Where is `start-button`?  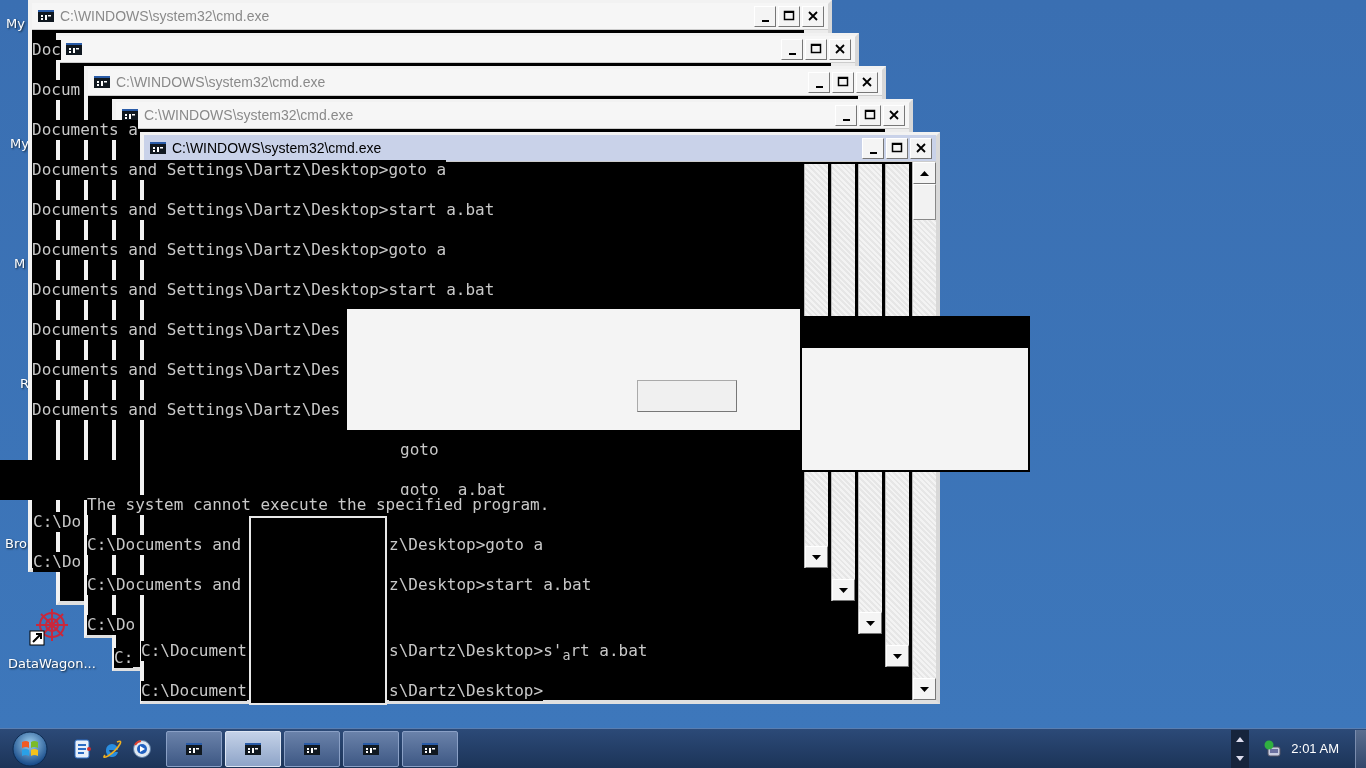 start-button is located at coordinates (30, 748).